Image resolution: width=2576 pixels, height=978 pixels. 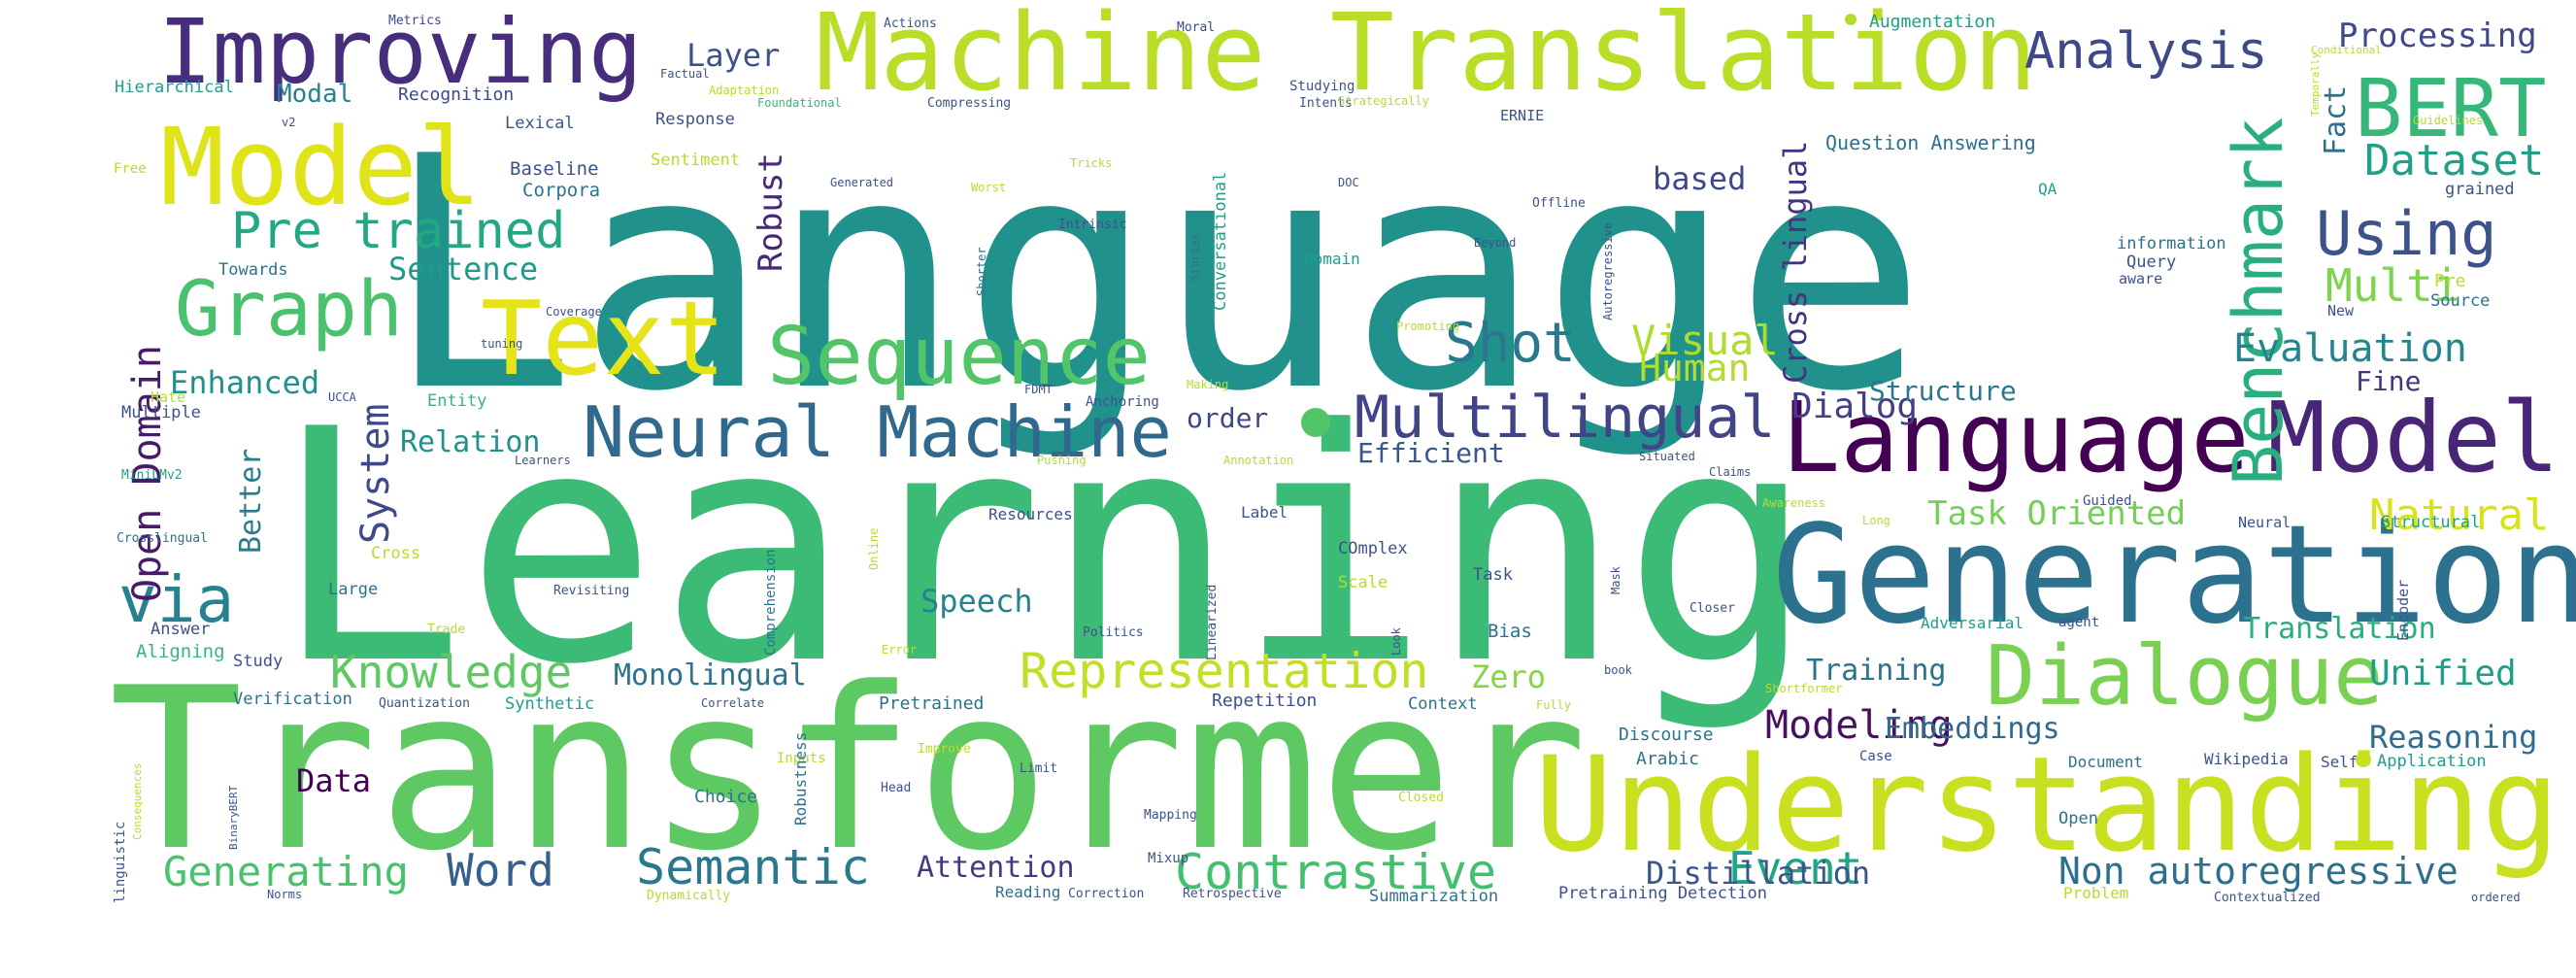 What do you see at coordinates (253, 270) in the screenshot?
I see `word-towards-77: Towards` at bounding box center [253, 270].